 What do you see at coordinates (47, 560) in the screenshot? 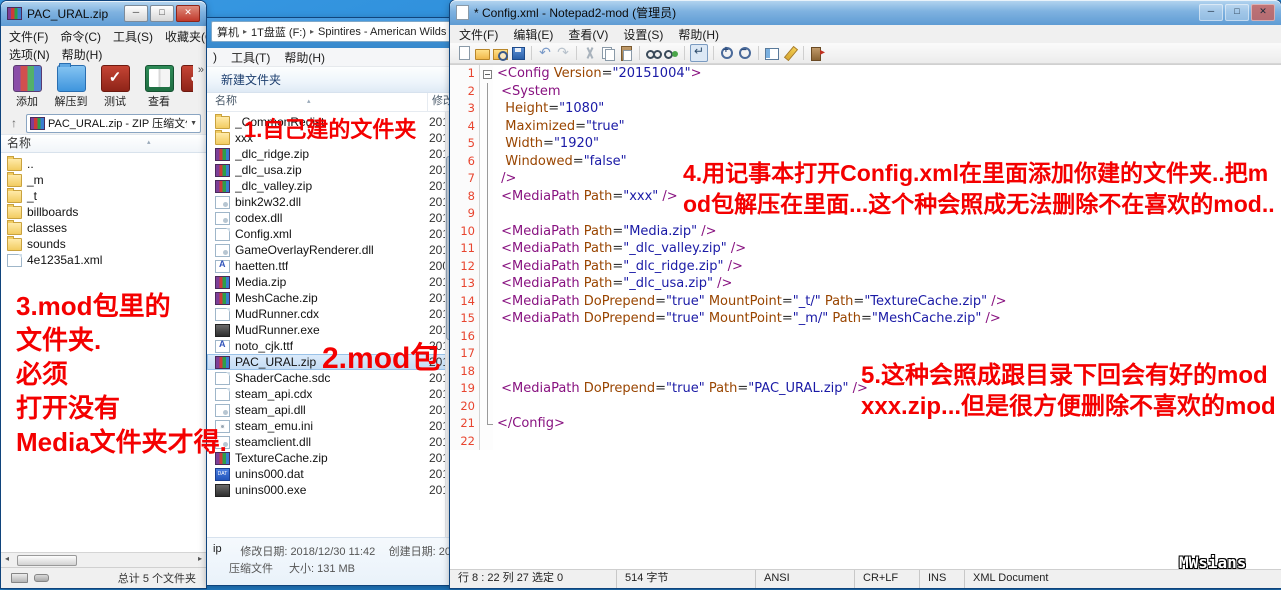
I see `scrollbar-thumb` at bounding box center [47, 560].